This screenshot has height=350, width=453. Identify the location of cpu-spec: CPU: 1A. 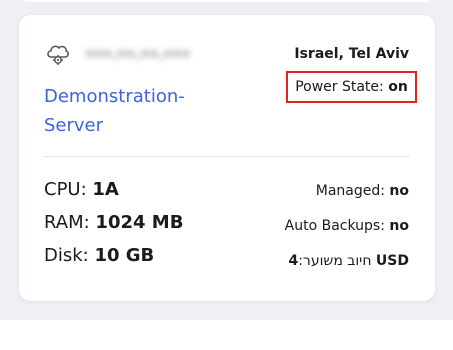
(81, 189).